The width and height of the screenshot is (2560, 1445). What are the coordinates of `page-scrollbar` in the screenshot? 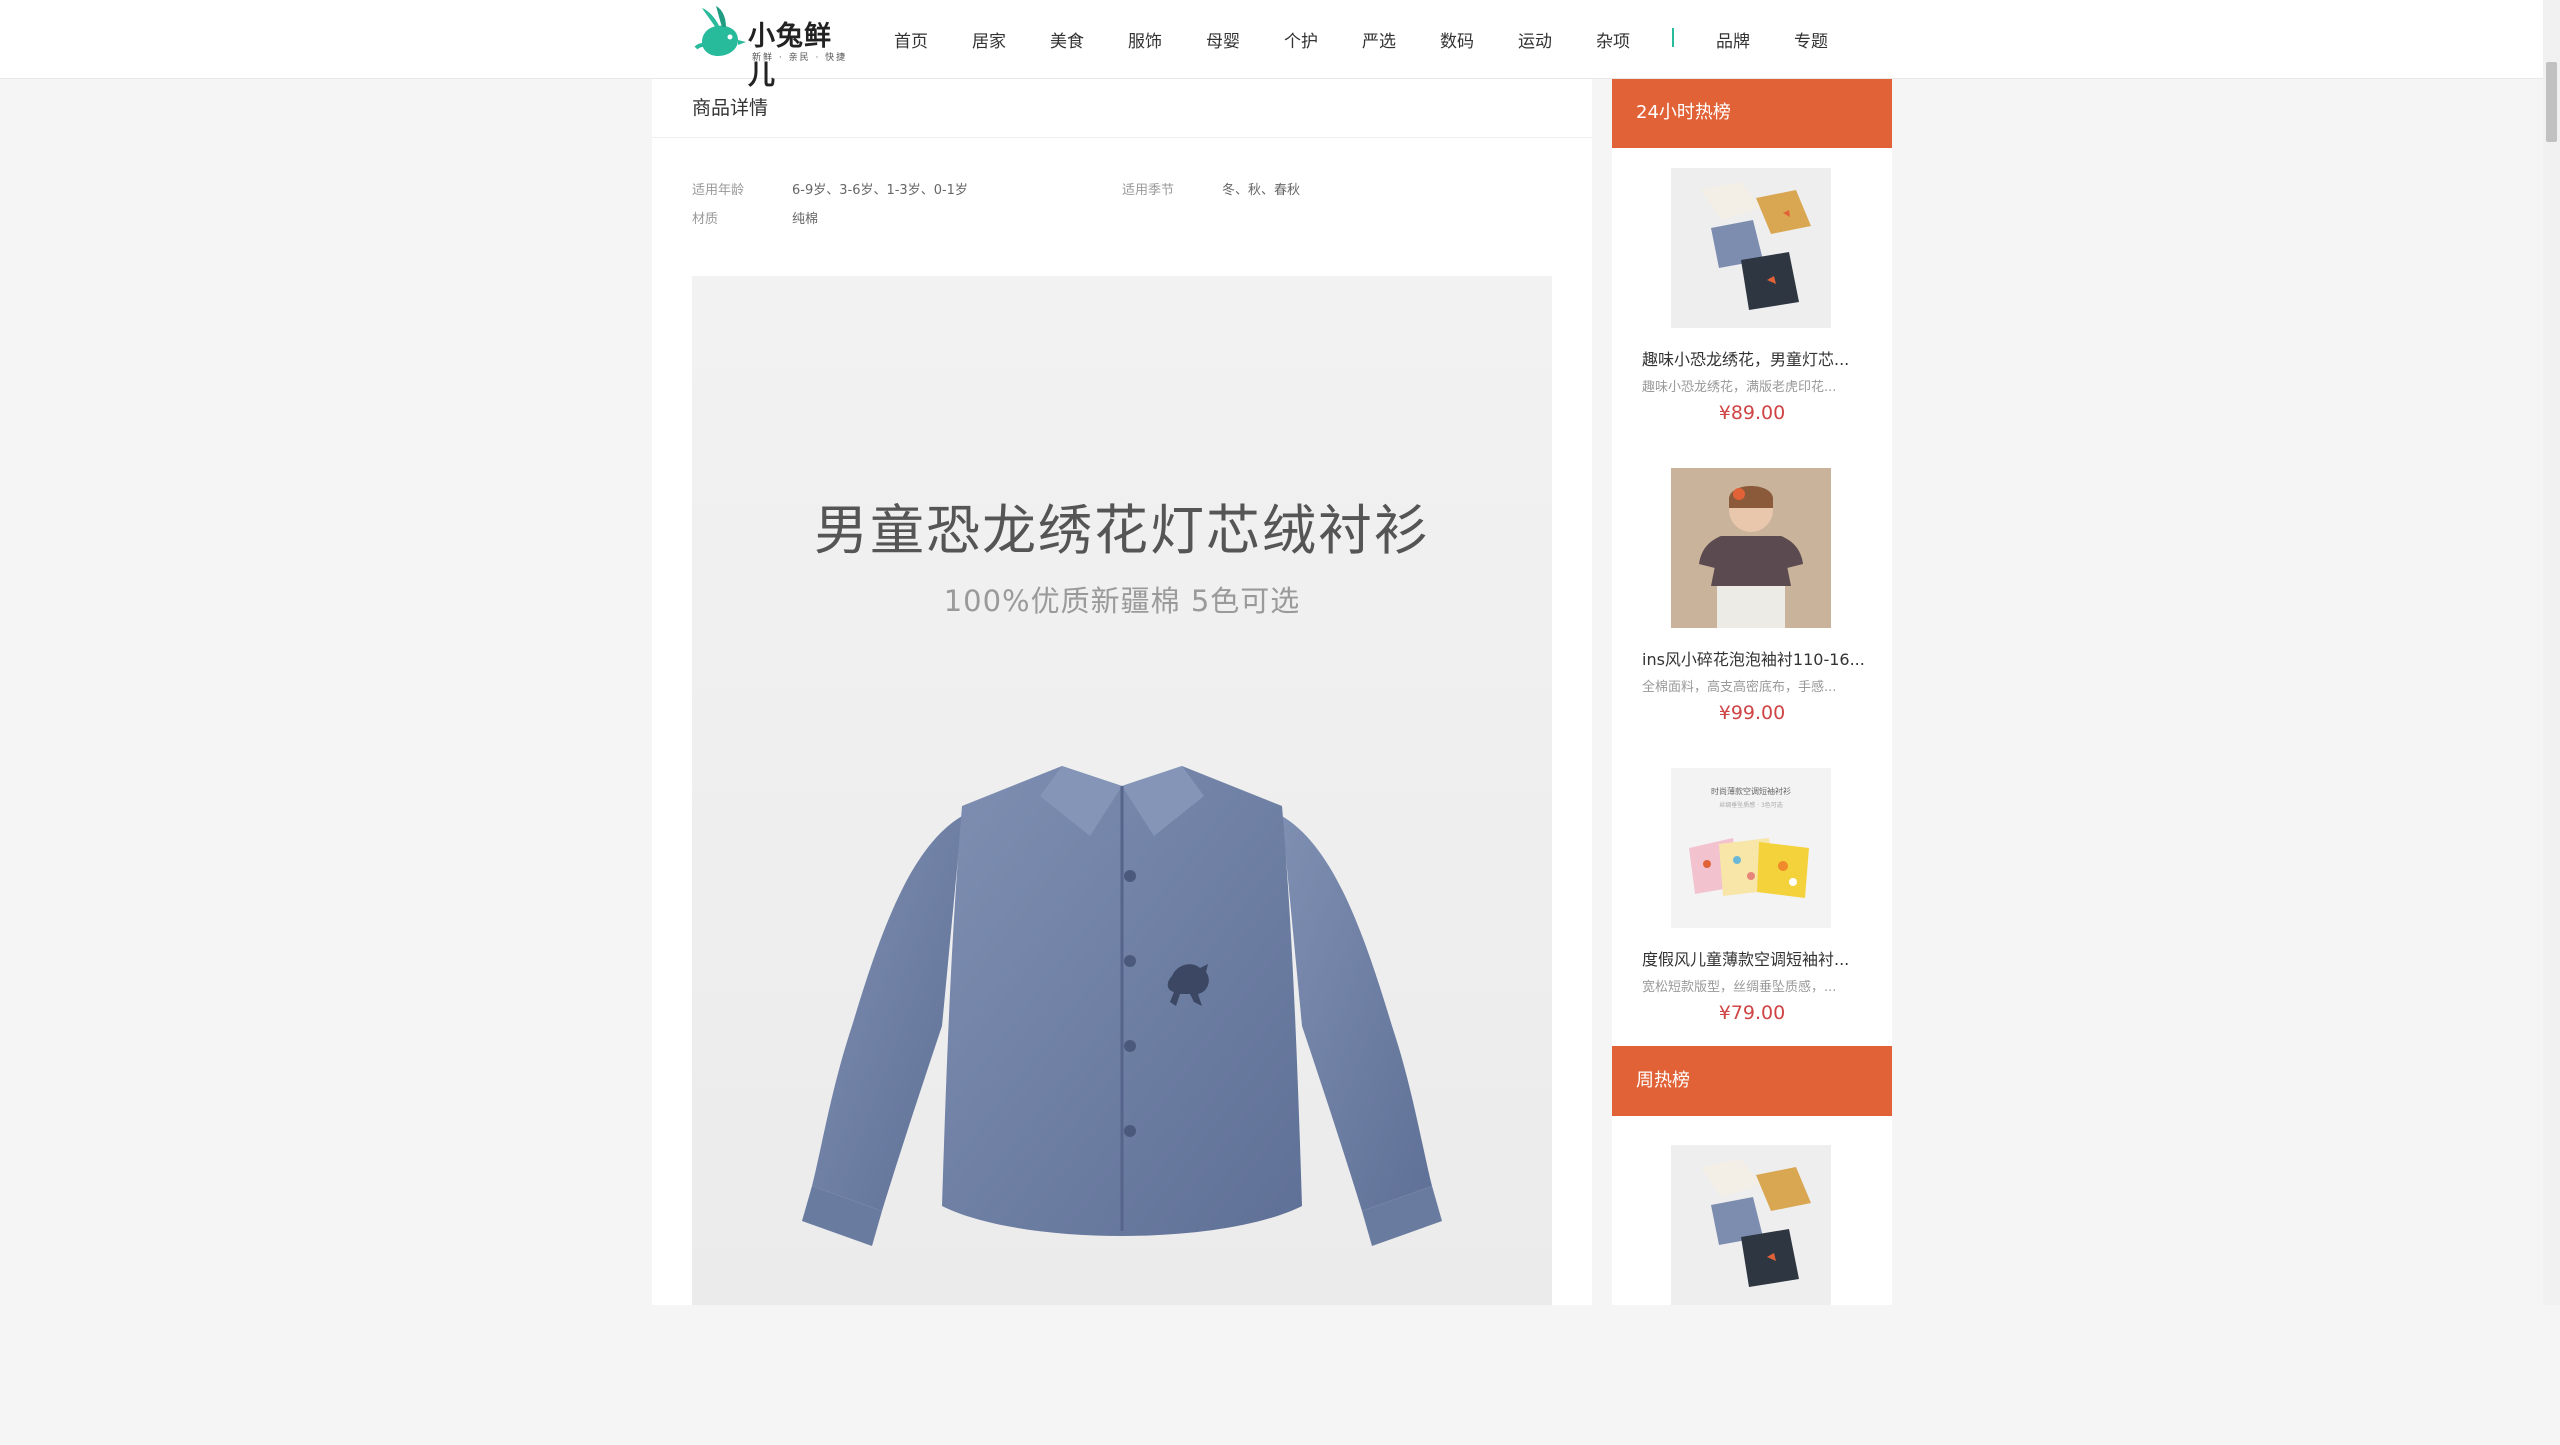 It's located at (2551, 652).